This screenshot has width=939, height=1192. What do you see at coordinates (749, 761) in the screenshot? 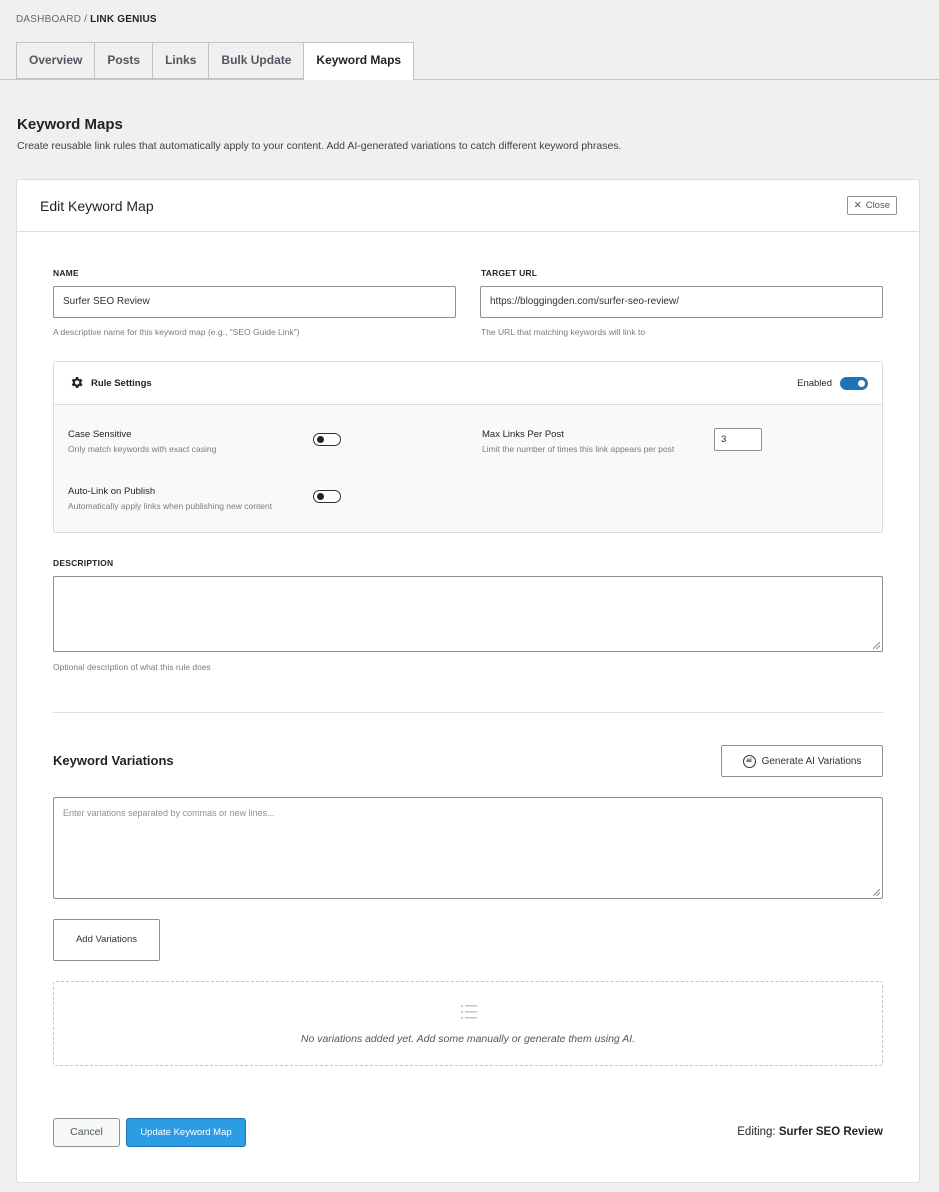
I see `ai-icon: ai` at bounding box center [749, 761].